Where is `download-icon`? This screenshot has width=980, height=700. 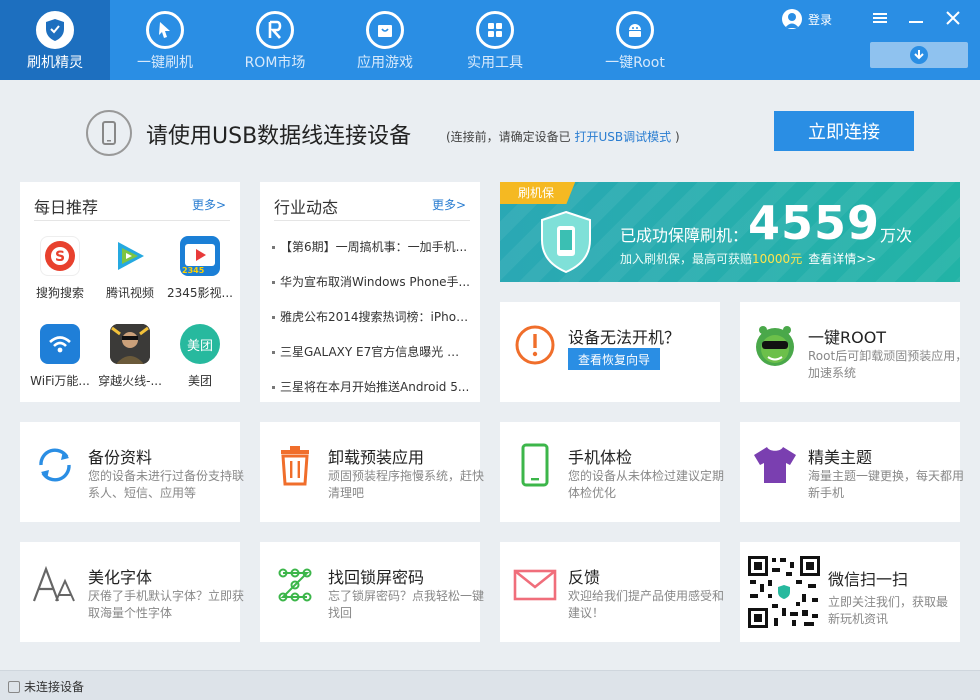
download-icon is located at coordinates (919, 55).